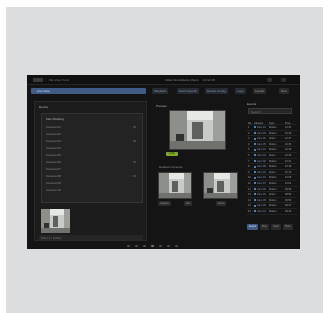 The height and width of the screenshot is (313, 328). Describe the element at coordinates (288, 200) in the screenshot. I see `table-cell: 09:50` at that location.